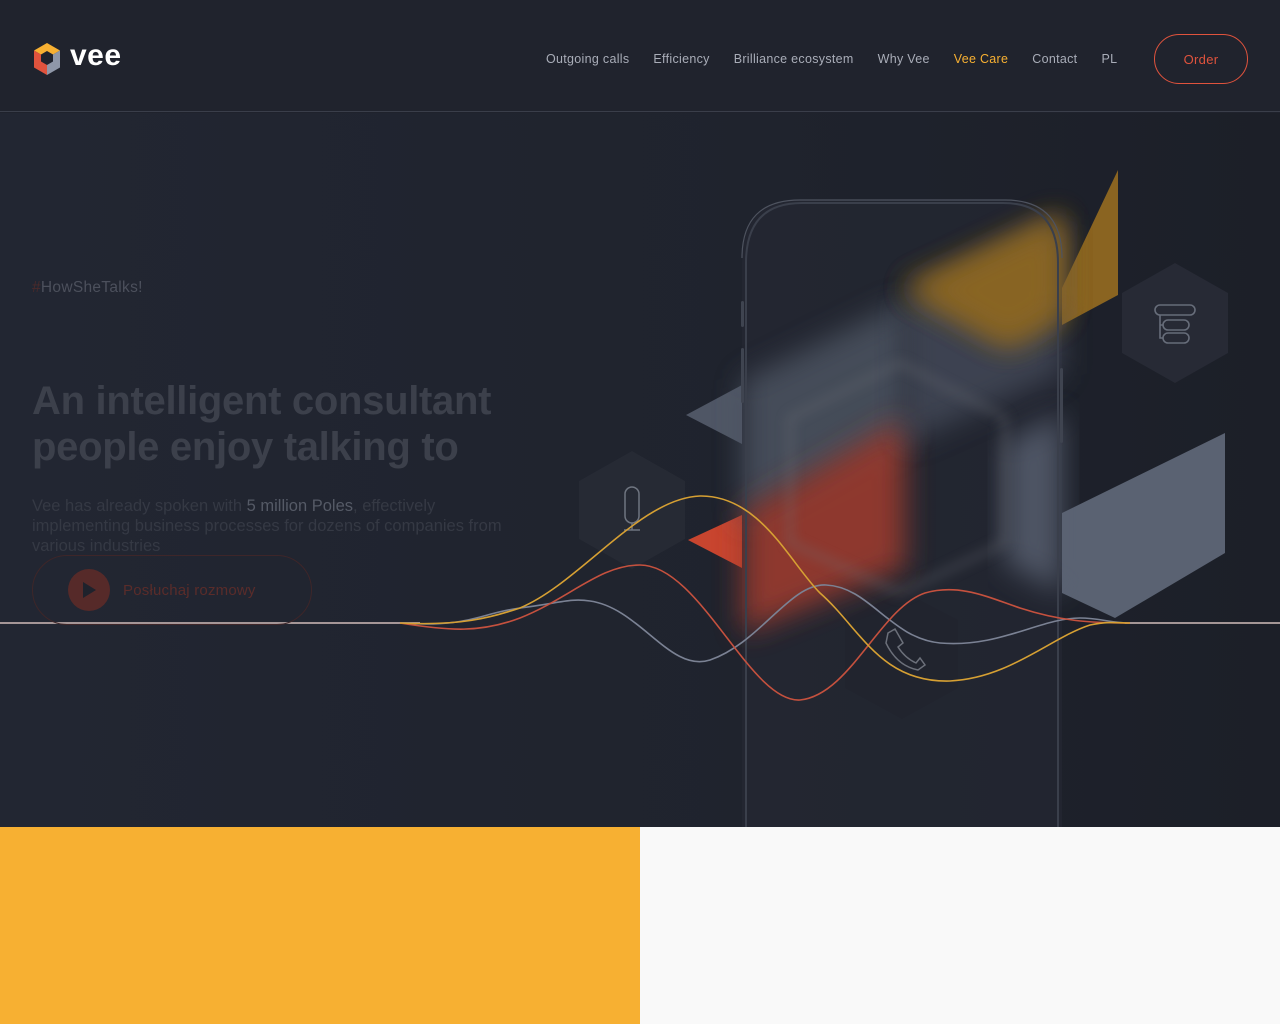 This screenshot has width=1280, height=1024. I want to click on play-icon, so click(89, 590).